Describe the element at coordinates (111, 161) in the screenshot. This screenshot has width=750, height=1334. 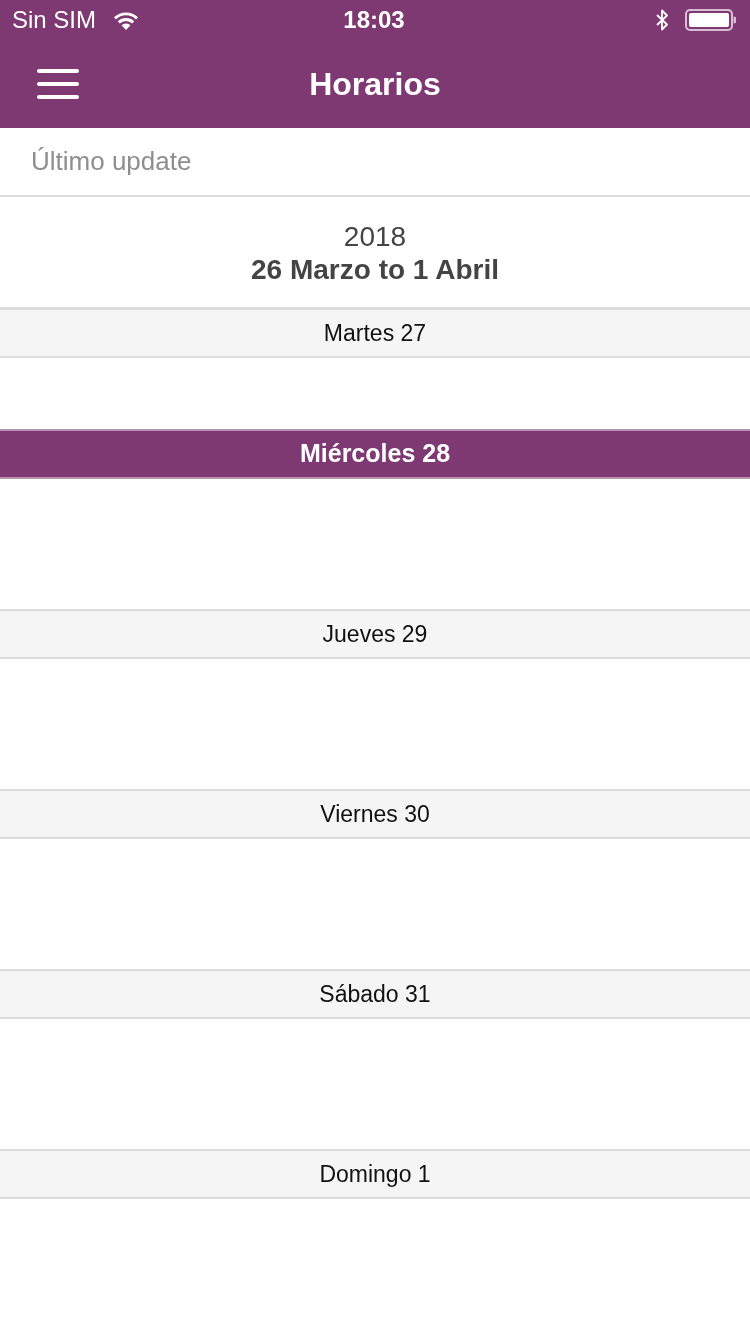
I see `last-update-label: Último update` at that location.